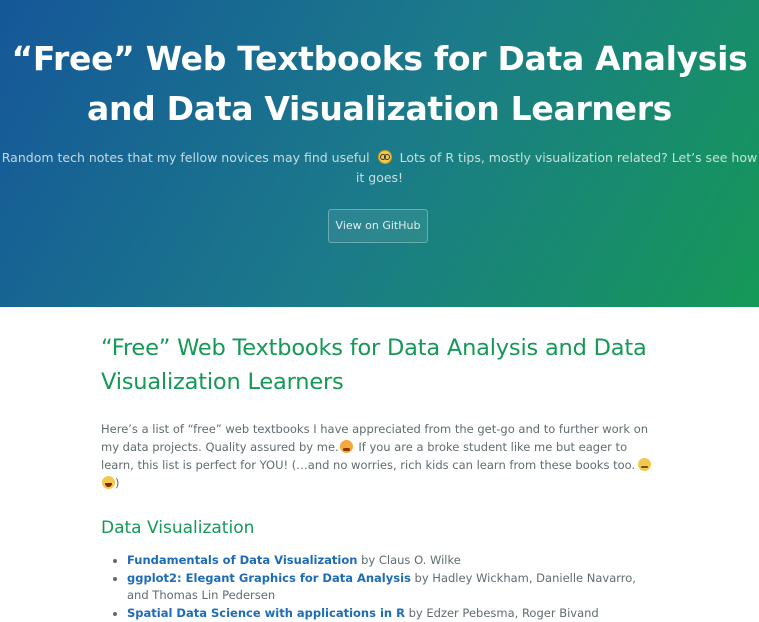 Image resolution: width=759 pixels, height=622 pixels. I want to click on nerd-face-icon, so click(385, 157).